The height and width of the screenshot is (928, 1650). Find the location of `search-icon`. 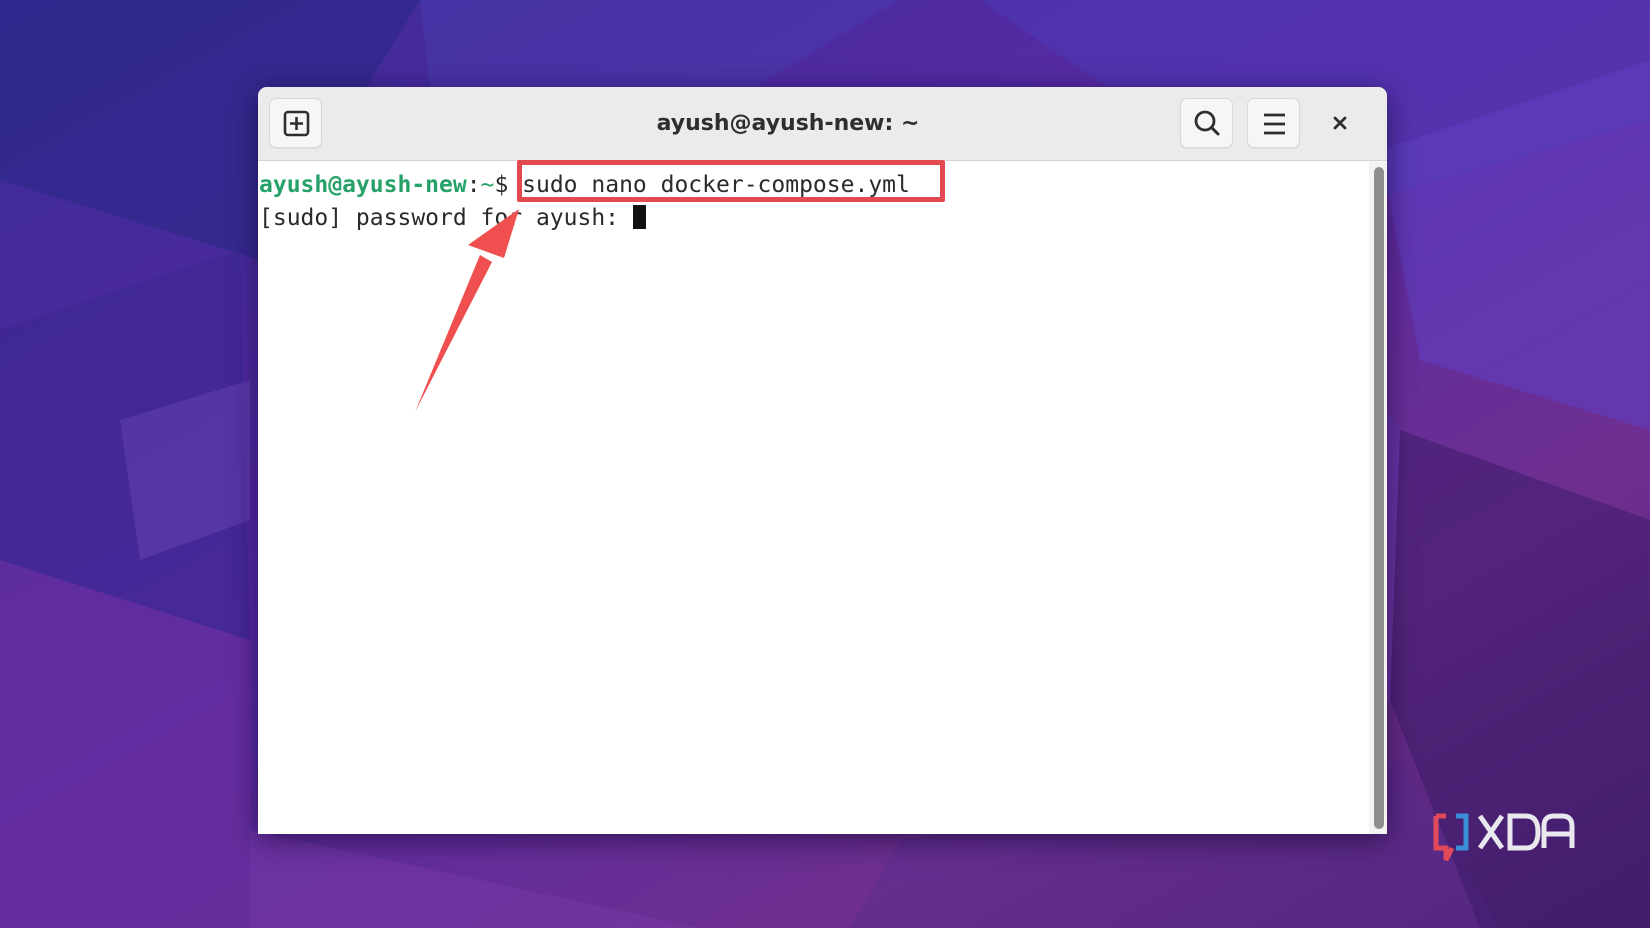

search-icon is located at coordinates (1207, 123).